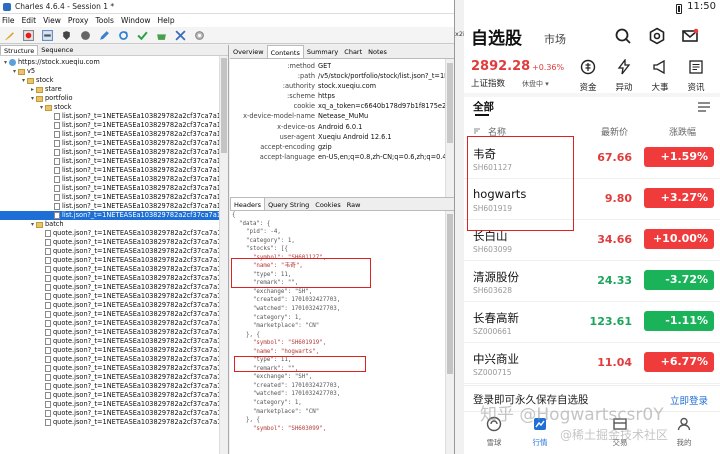 The image size is (720, 454). What do you see at coordinates (180, 35) in the screenshot?
I see `tools-icon` at bounding box center [180, 35].